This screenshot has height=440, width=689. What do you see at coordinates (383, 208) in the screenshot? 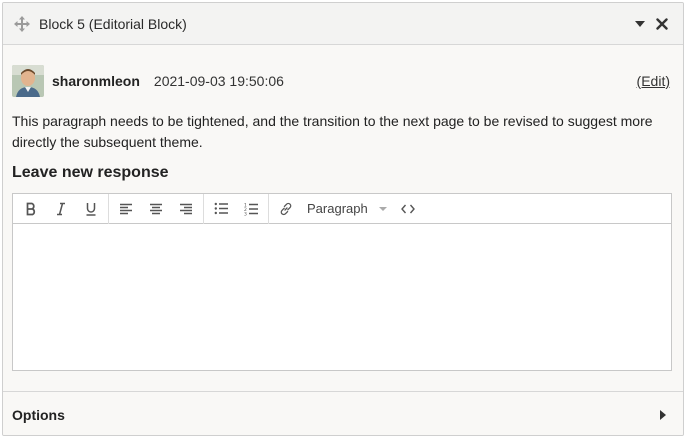
I see `dropdown-caret-icon` at bounding box center [383, 208].